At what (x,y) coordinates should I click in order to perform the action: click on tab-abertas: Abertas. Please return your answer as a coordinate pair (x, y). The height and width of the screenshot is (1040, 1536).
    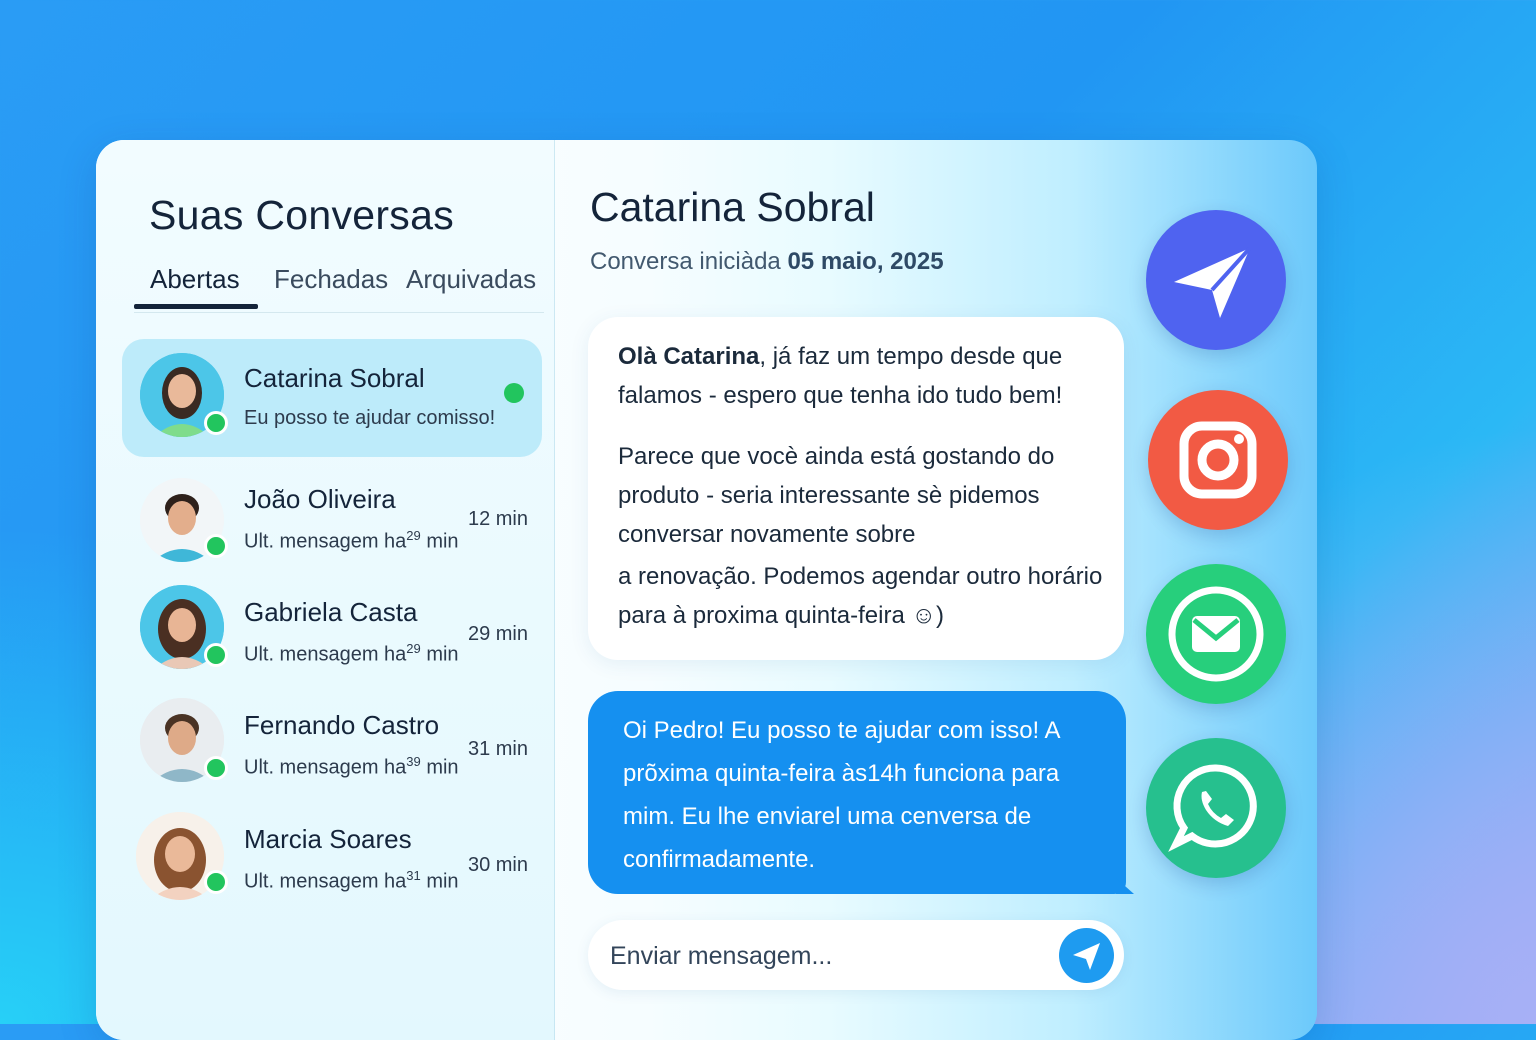
    Looking at the image, I should click on (195, 279).